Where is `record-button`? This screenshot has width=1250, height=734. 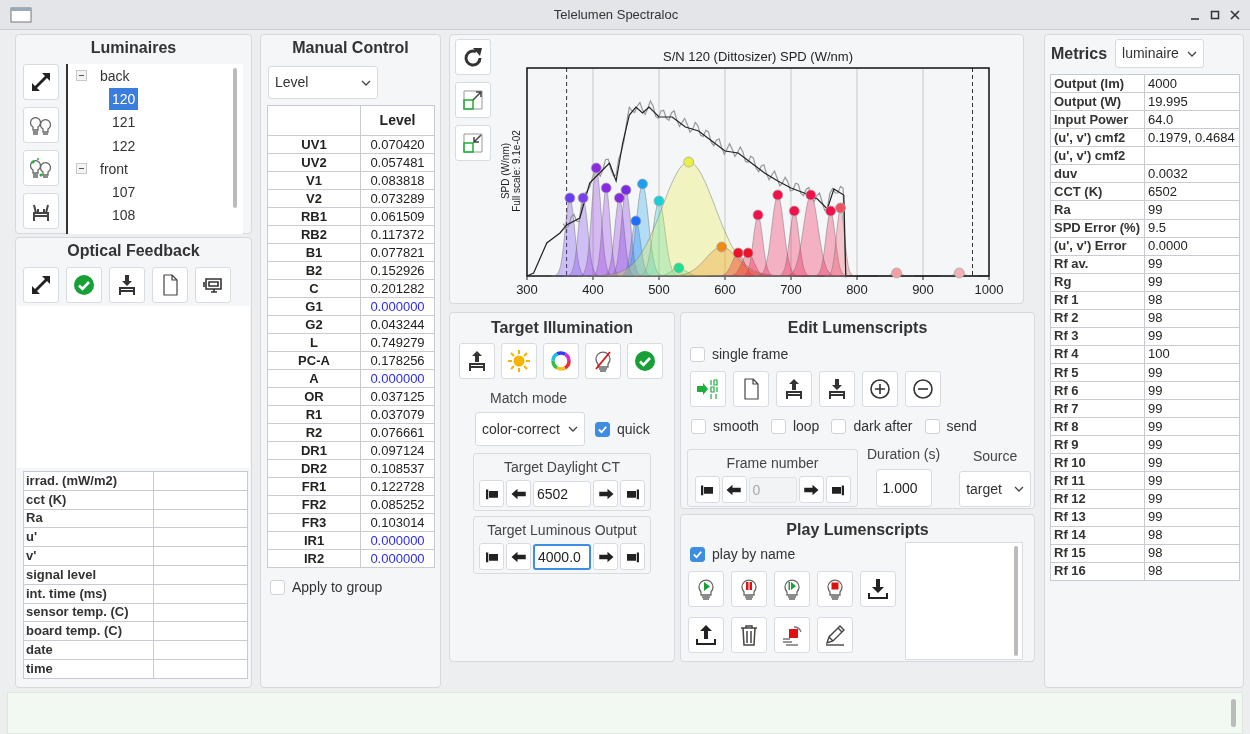
record-button is located at coordinates (792, 635).